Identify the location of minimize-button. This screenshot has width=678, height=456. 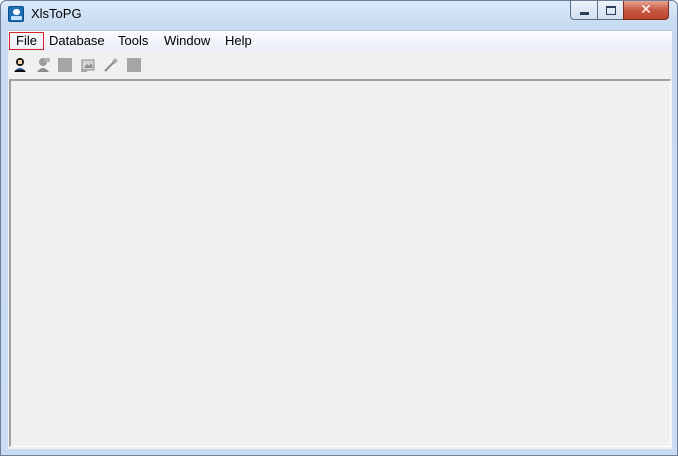
(584, 10).